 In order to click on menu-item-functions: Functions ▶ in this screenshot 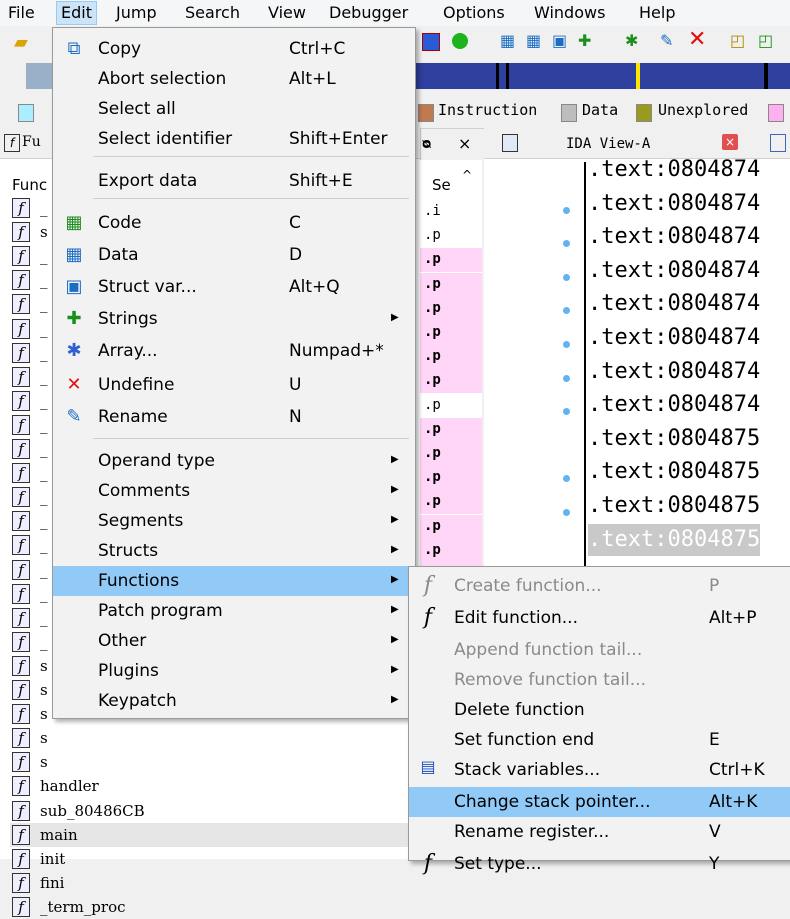, I will do `click(234, 581)`.